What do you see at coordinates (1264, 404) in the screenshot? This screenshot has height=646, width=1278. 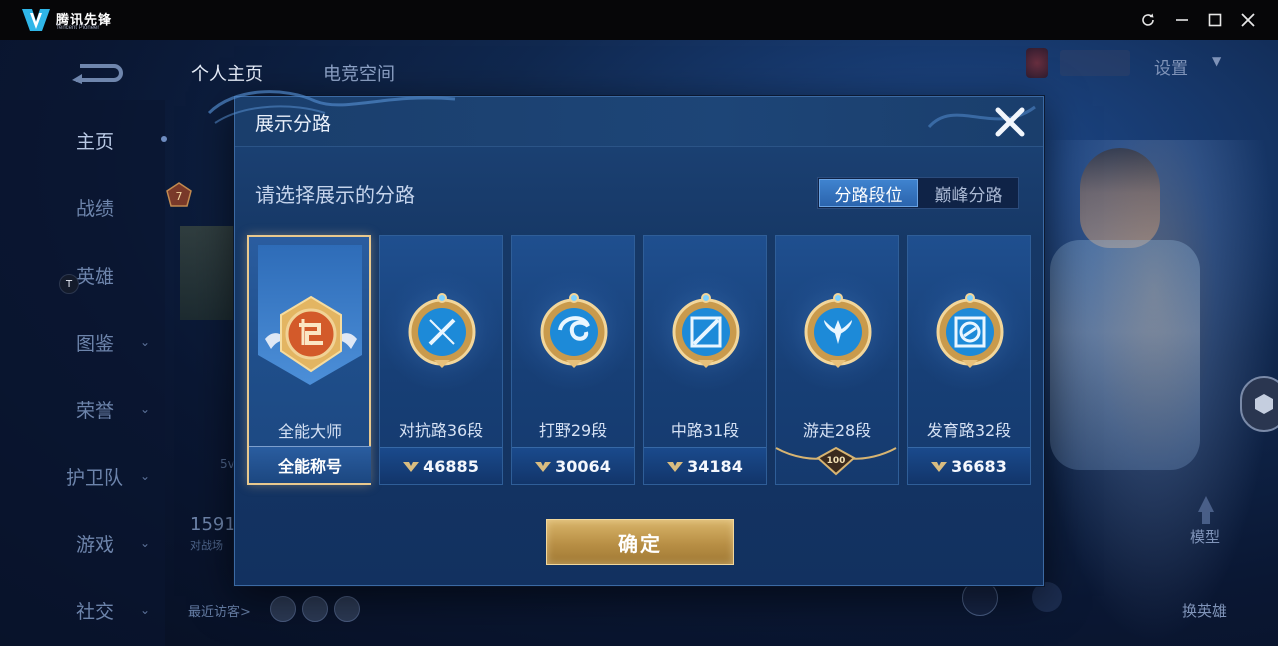 I see `hexagon-icon` at bounding box center [1264, 404].